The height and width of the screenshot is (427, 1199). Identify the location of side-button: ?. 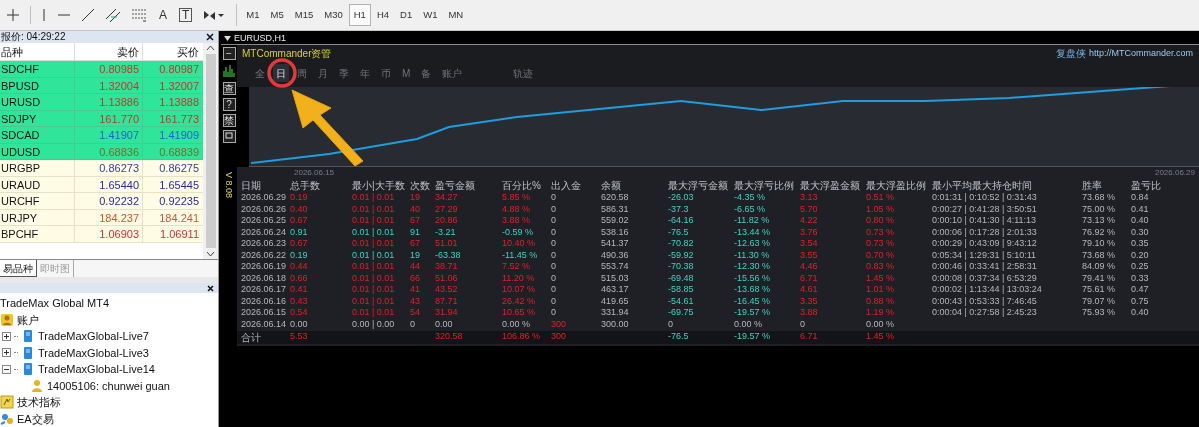
(229, 104).